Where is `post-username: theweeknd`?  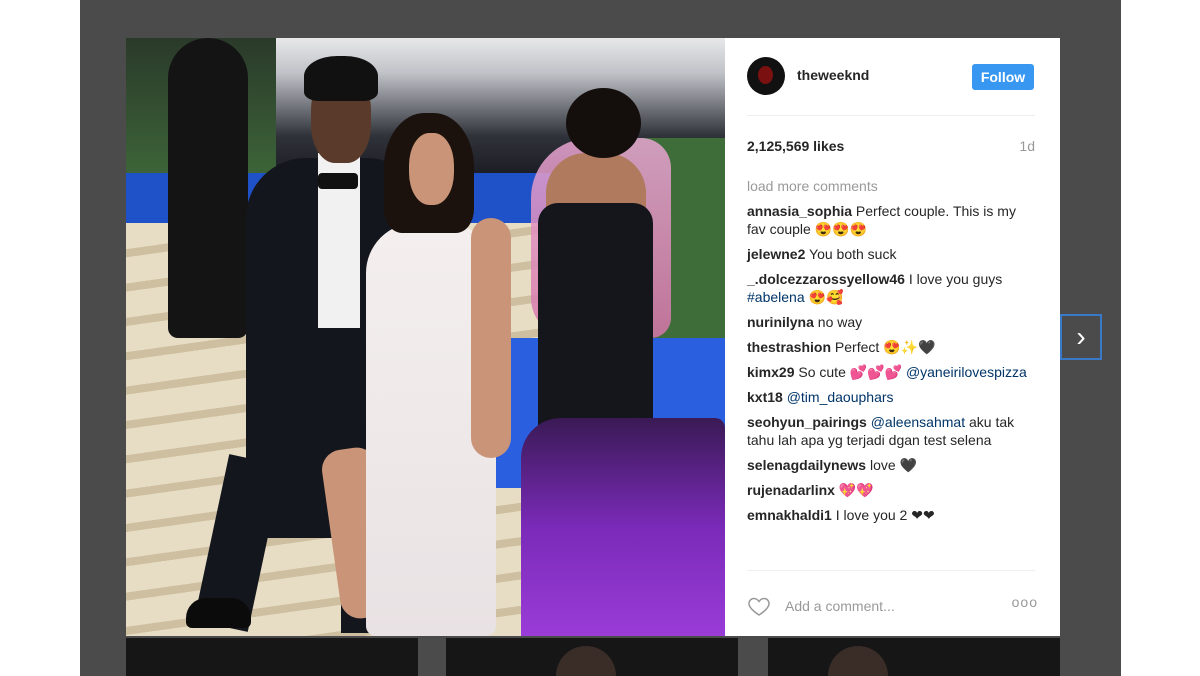 post-username: theweeknd is located at coordinates (833, 75).